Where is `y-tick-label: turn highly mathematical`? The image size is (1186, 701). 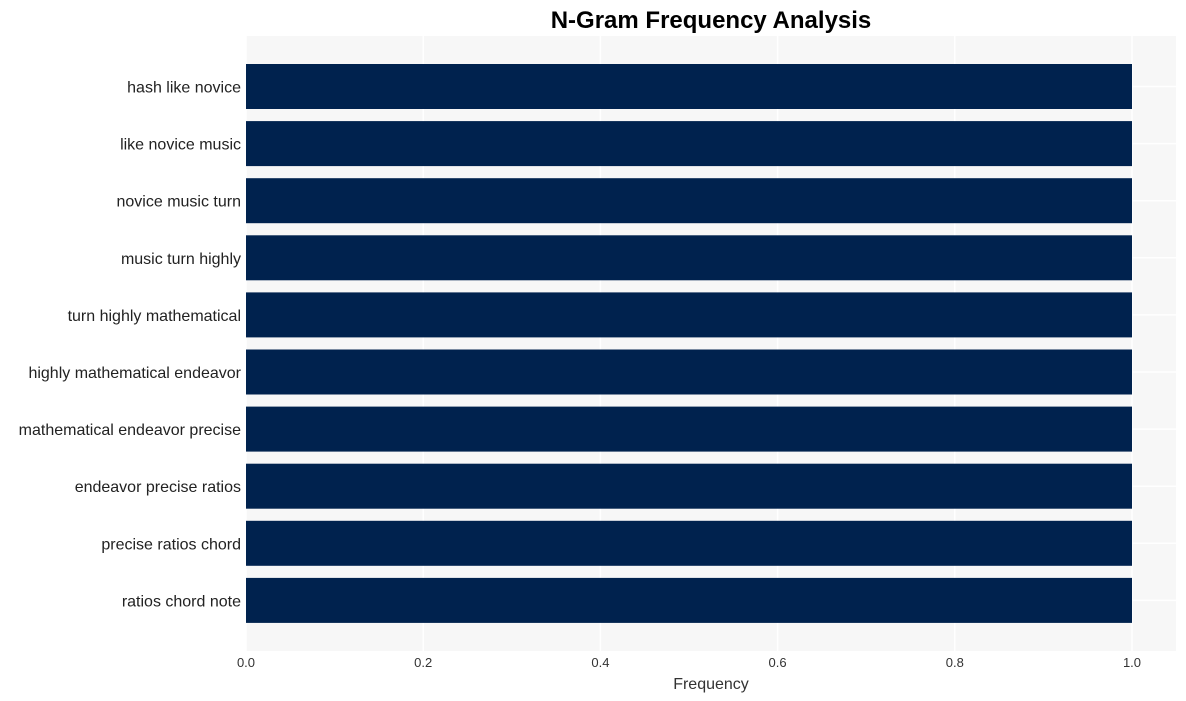 y-tick-label: turn highly mathematical is located at coordinates (154, 316).